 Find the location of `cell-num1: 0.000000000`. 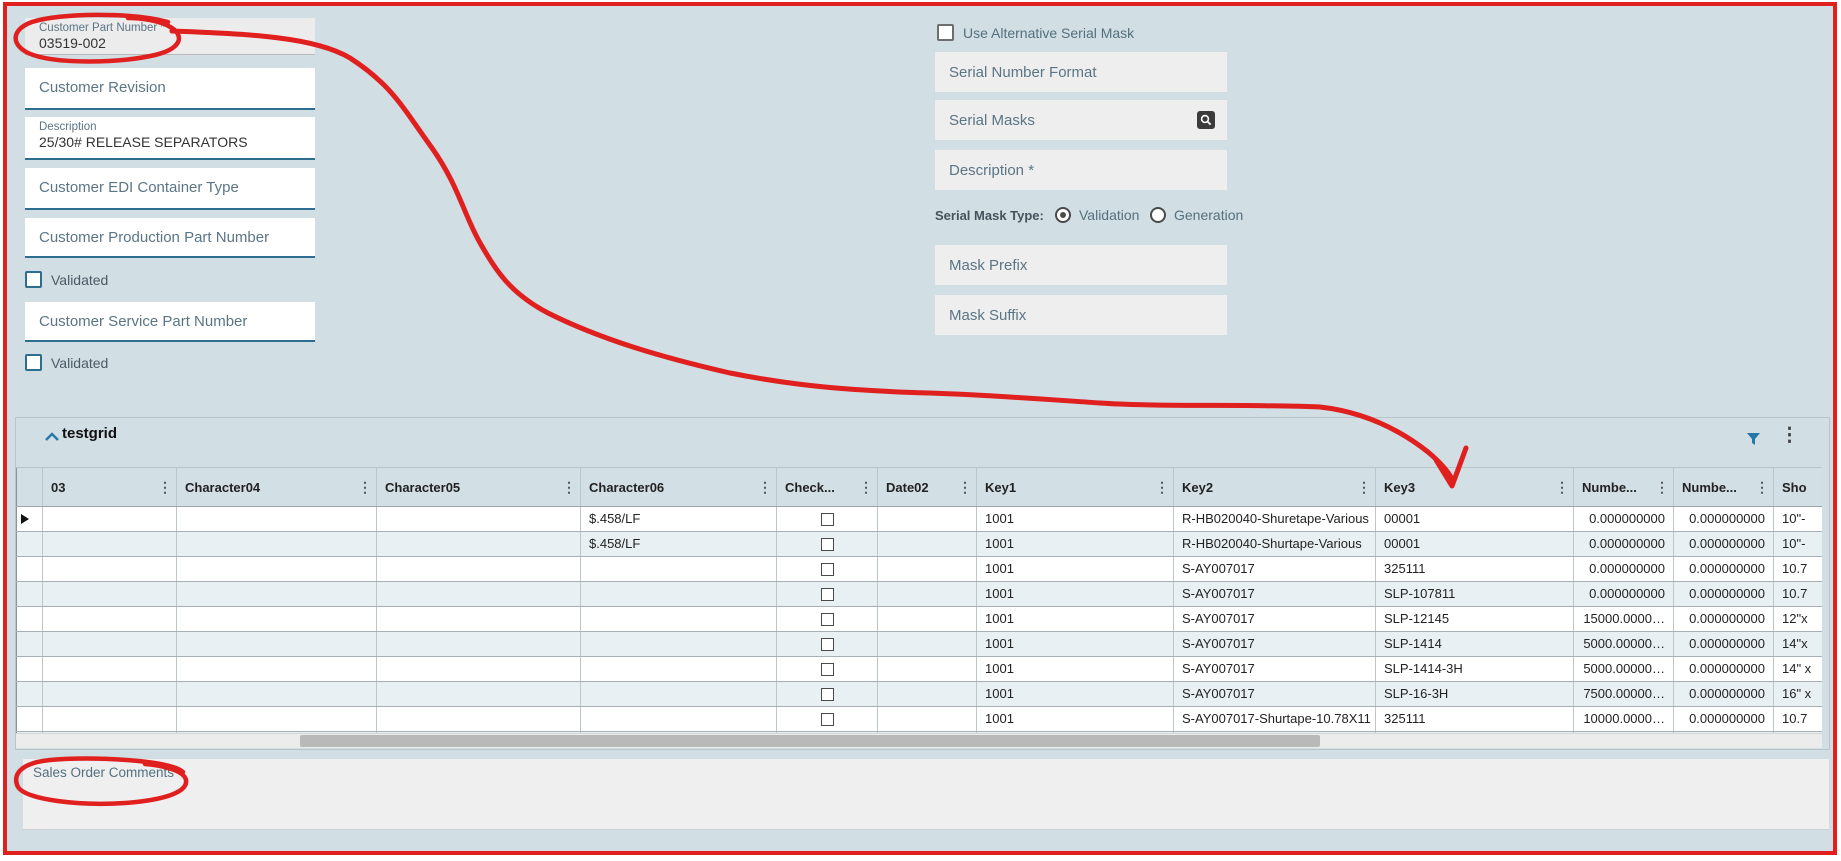

cell-num1: 0.000000000 is located at coordinates (1623, 519).